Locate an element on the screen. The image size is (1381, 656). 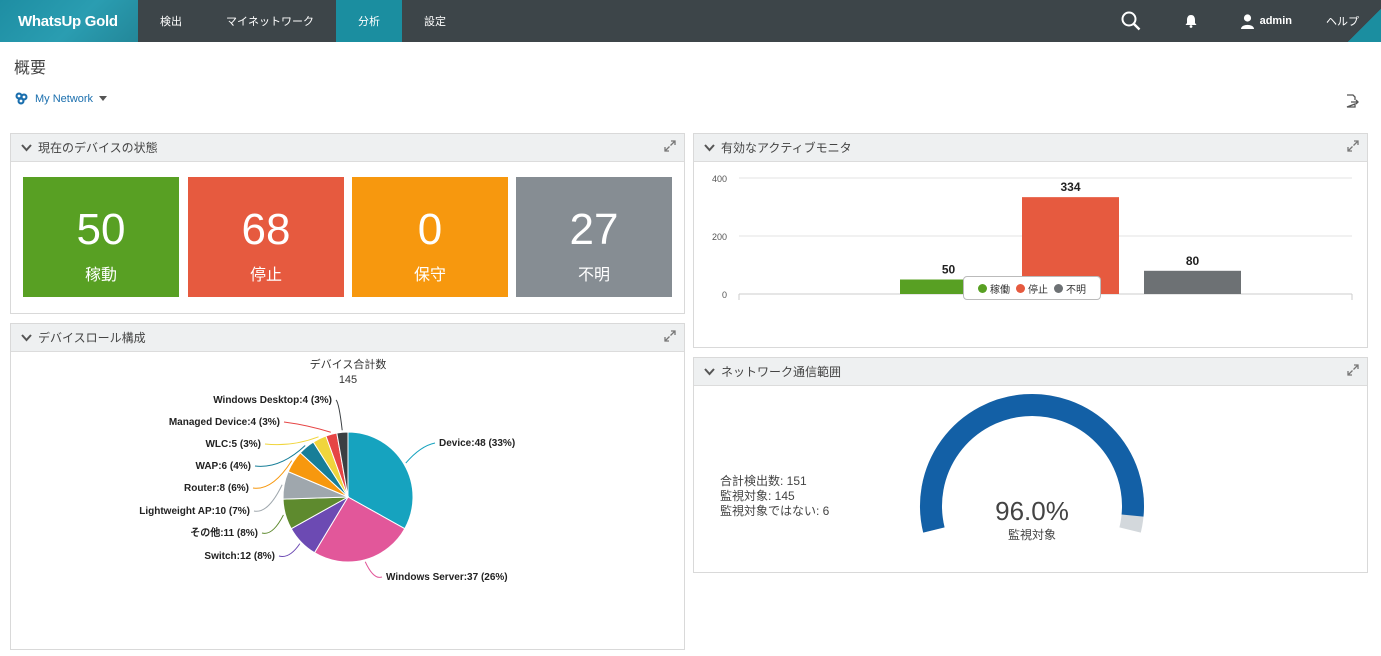
app-logo: WhatsUp Gold is located at coordinates (69, 21).